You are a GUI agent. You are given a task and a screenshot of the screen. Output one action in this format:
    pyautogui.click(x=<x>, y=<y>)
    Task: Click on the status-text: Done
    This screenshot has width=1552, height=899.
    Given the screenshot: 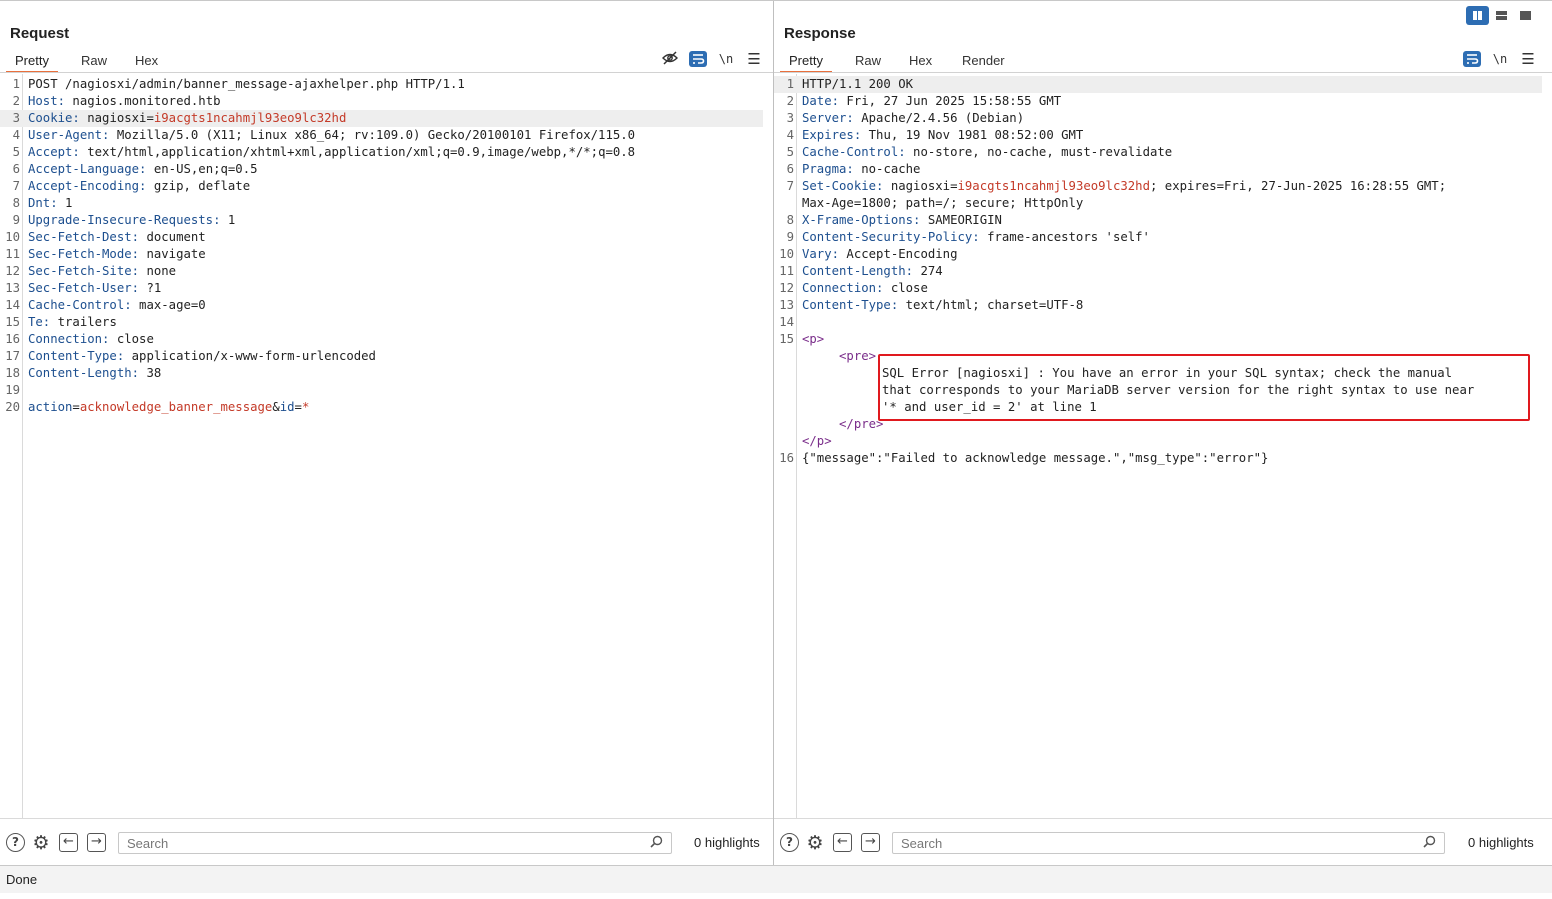 What is the action you would take?
    pyautogui.click(x=22, y=879)
    